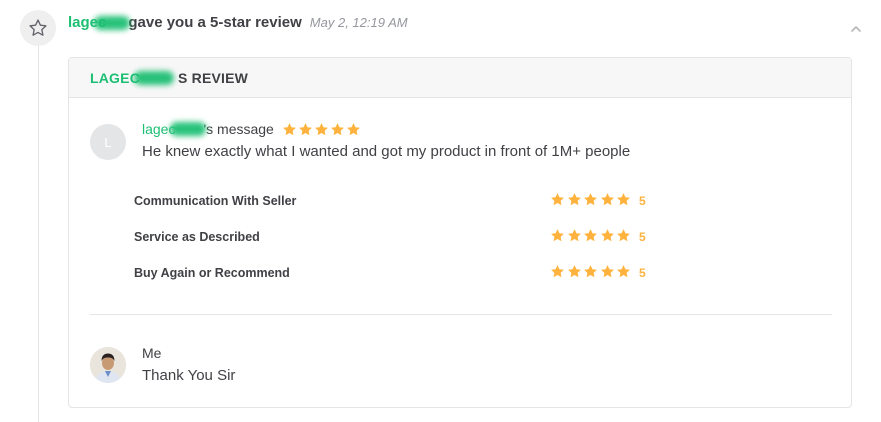 Image resolution: width=881 pixels, height=422 pixels. I want to click on review-card-header: LAGEC S REVIEW, so click(460, 78).